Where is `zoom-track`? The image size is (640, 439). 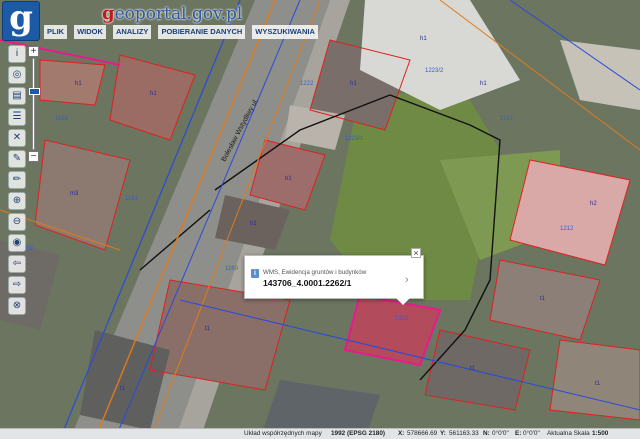
zoom-track is located at coordinates (33, 104).